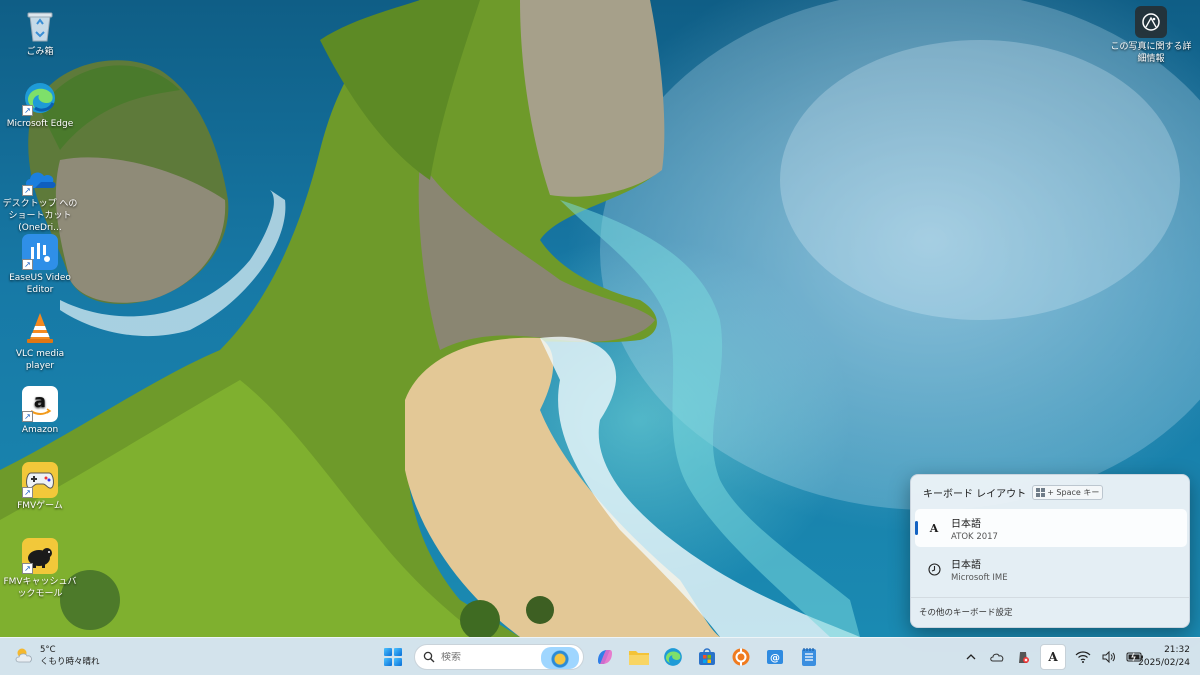 This screenshot has height=675, width=1200. I want to click on security-app-icon, so click(1024, 657).